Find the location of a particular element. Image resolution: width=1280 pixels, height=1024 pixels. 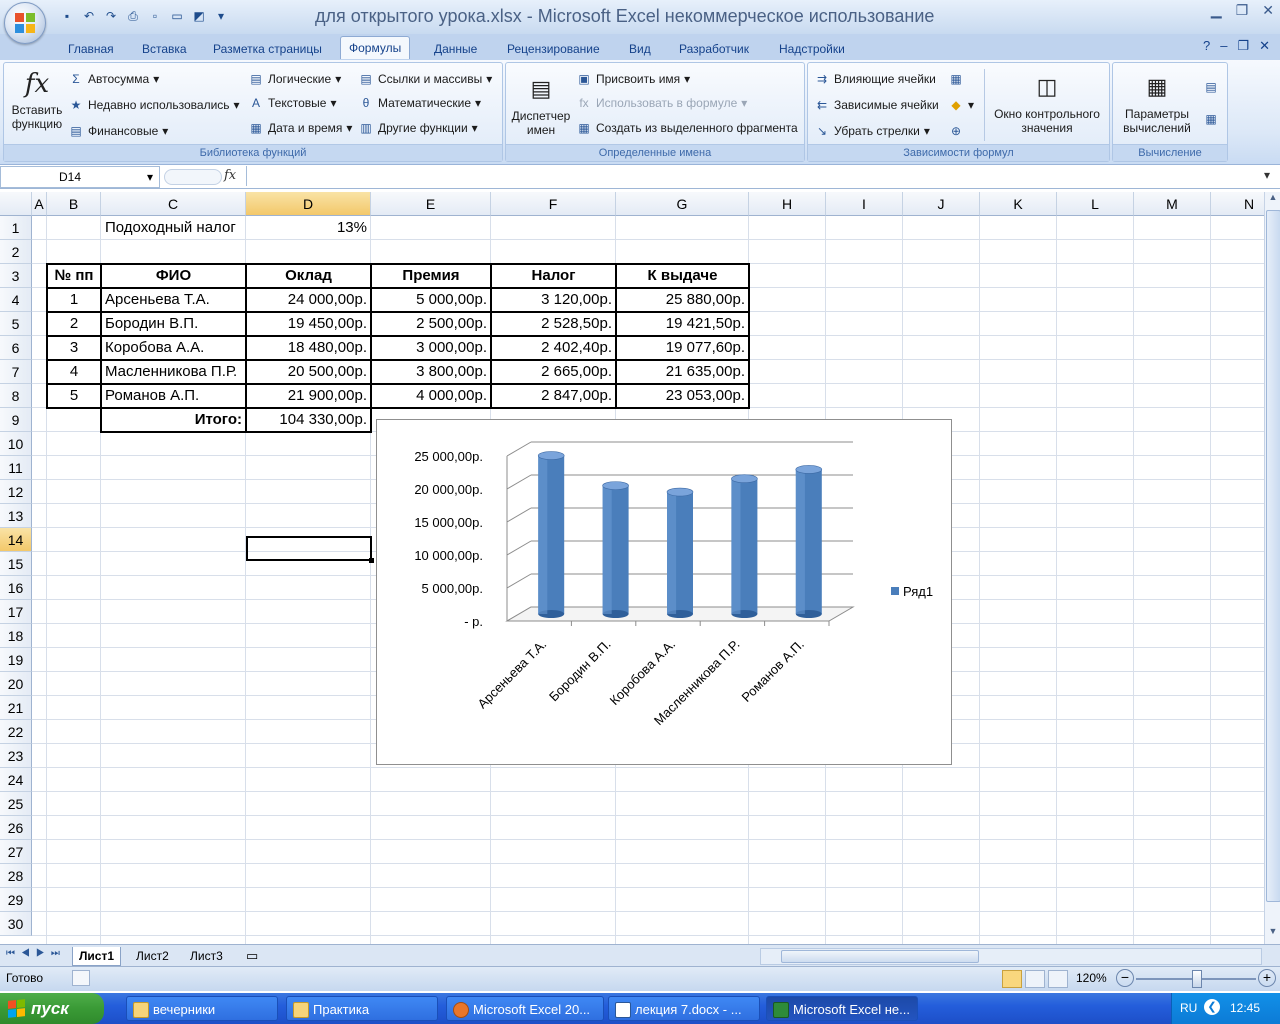

sheet-tab-2: Лист2 is located at coordinates (152, 956).